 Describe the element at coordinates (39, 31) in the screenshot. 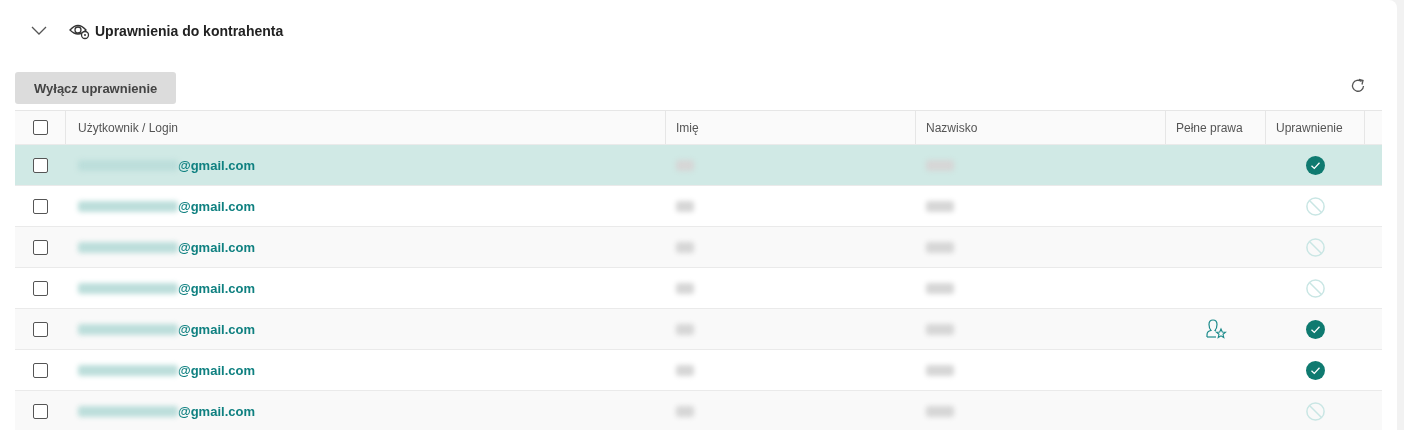

I see `chevron-icon` at that location.